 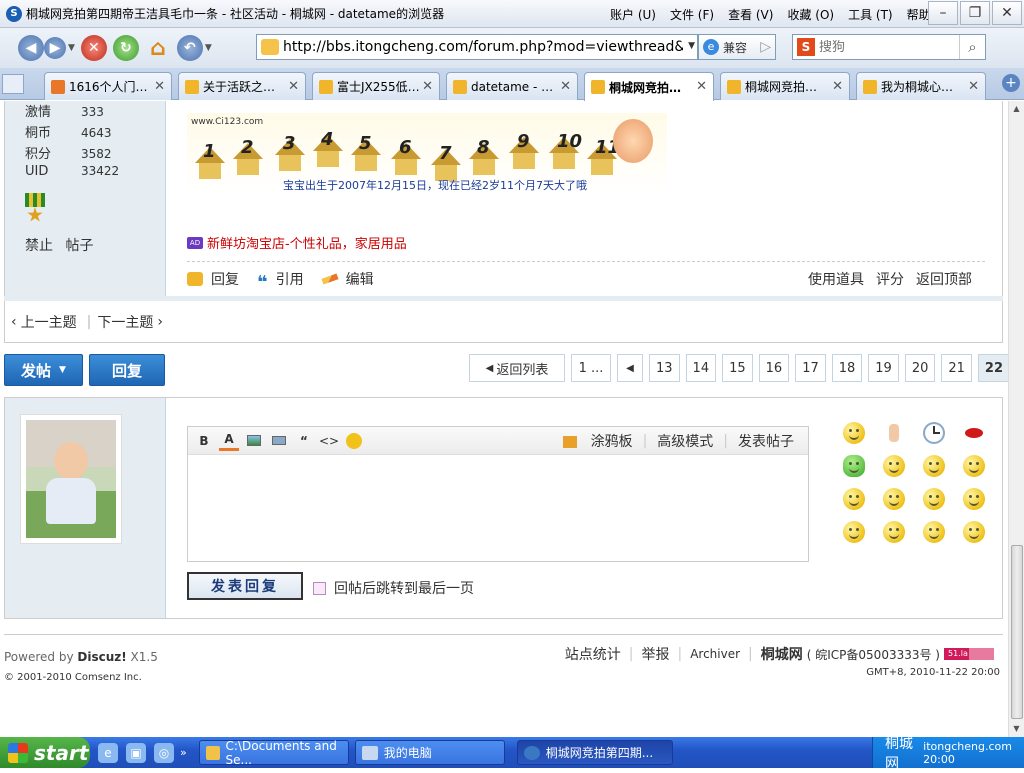 I want to click on address-bar: ▼, so click(x=477, y=47).